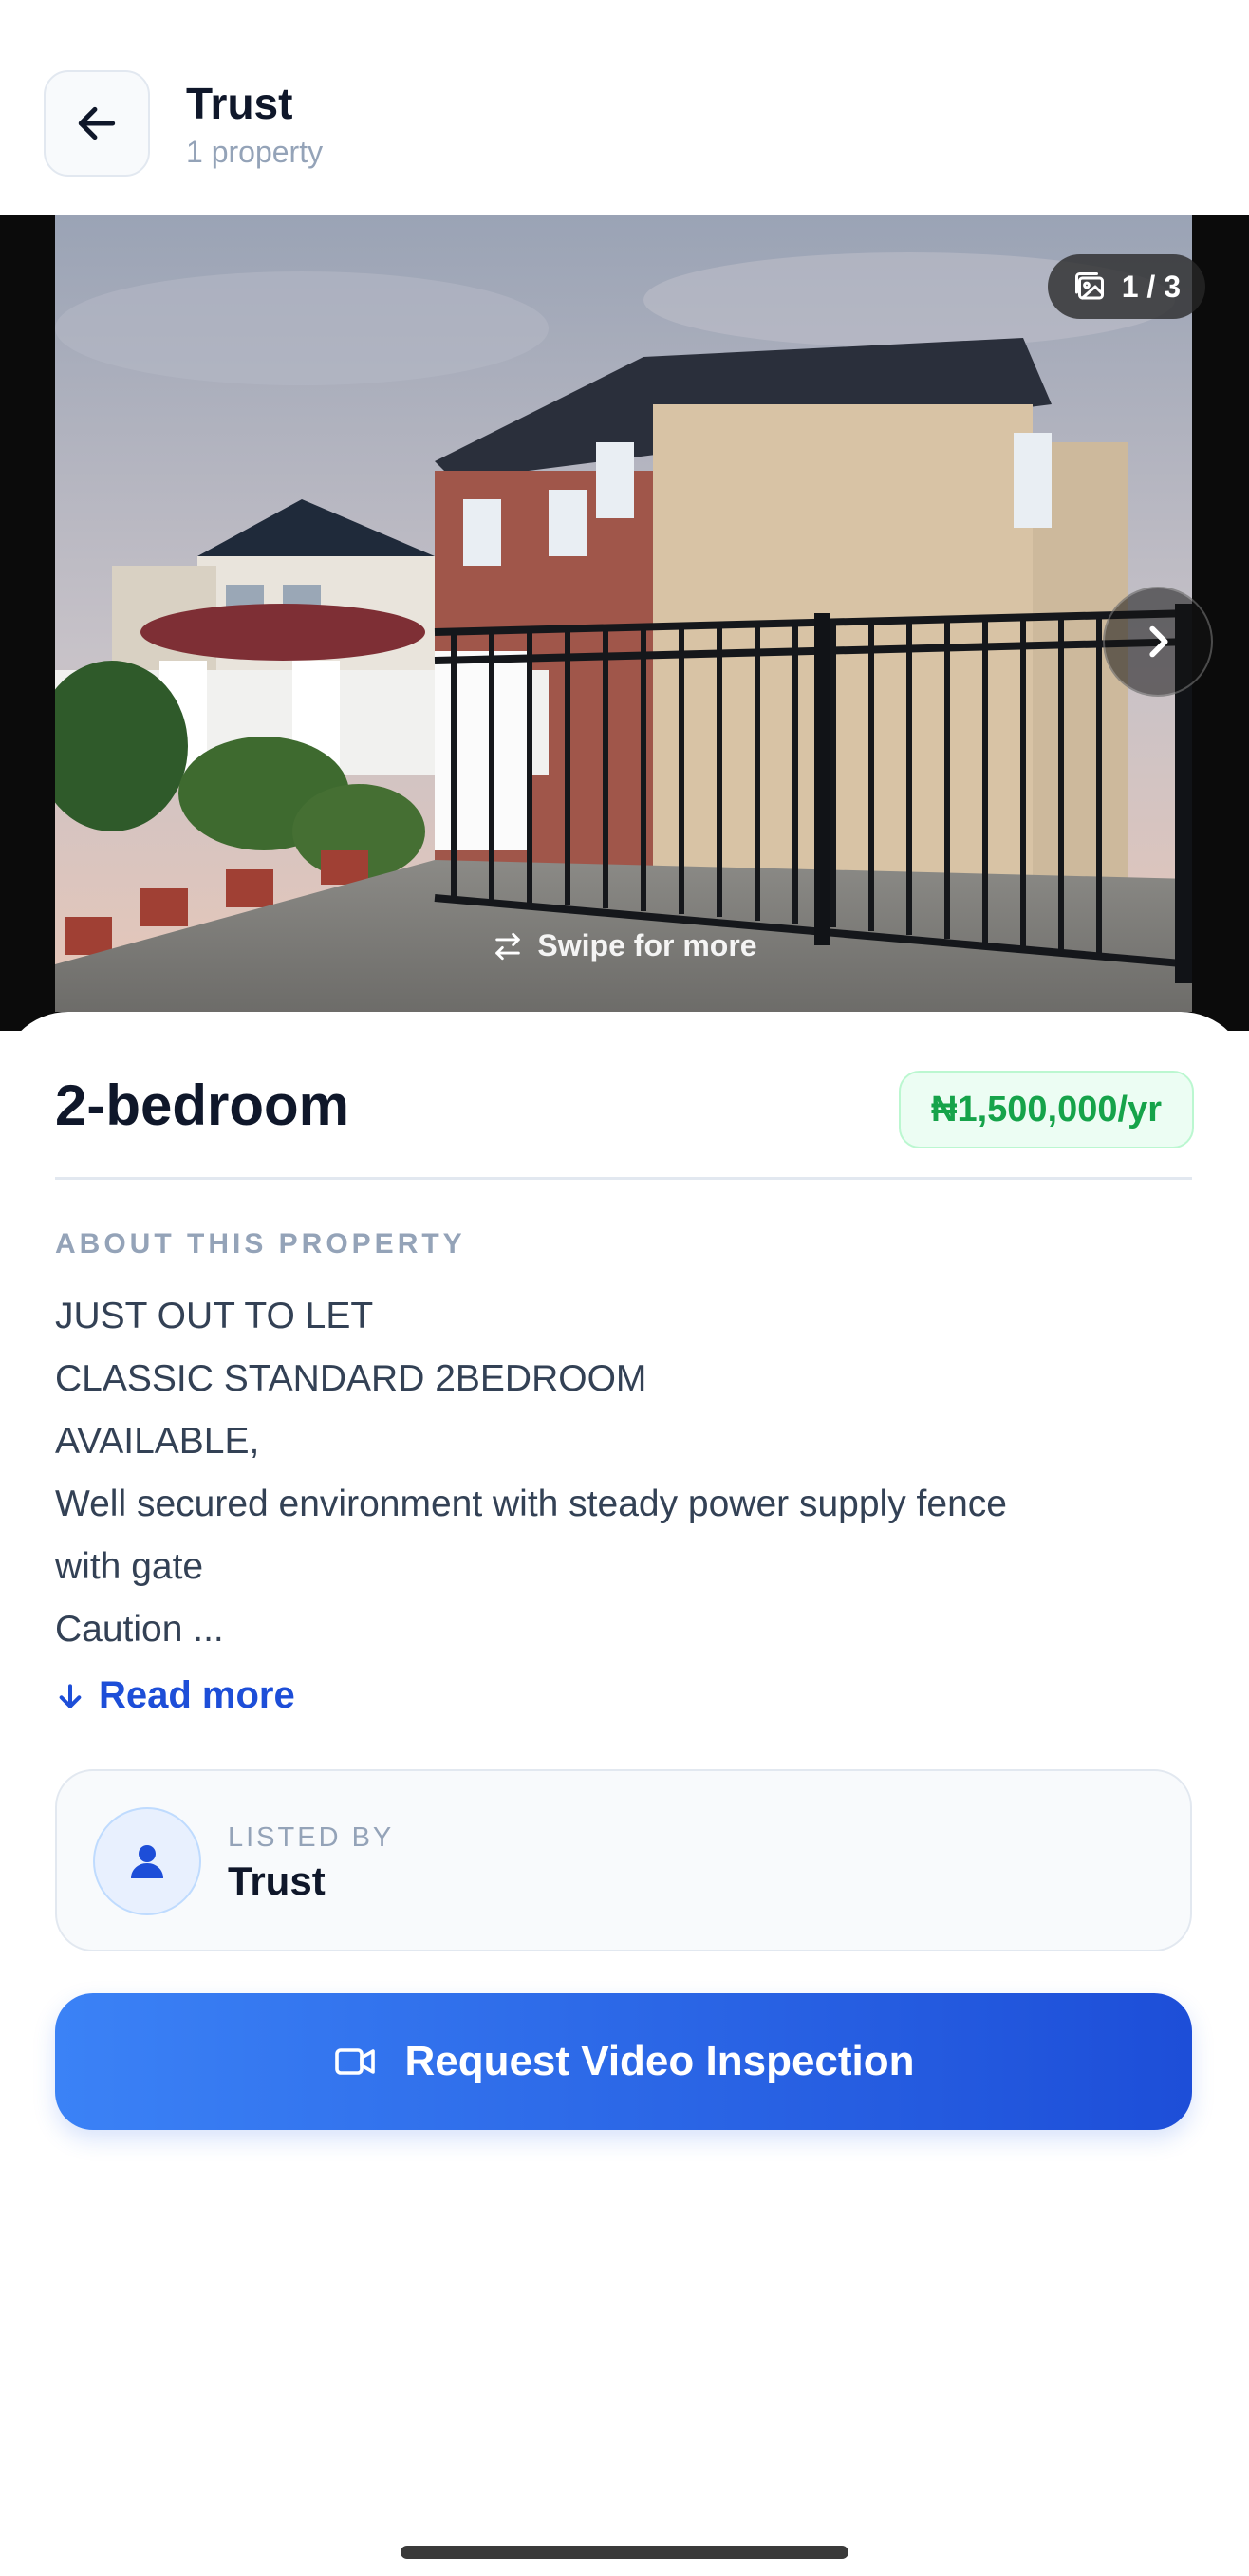 The height and width of the screenshot is (2576, 1249). Describe the element at coordinates (623, 1860) in the screenshot. I see `lister-card: LISTED BY Trust` at that location.